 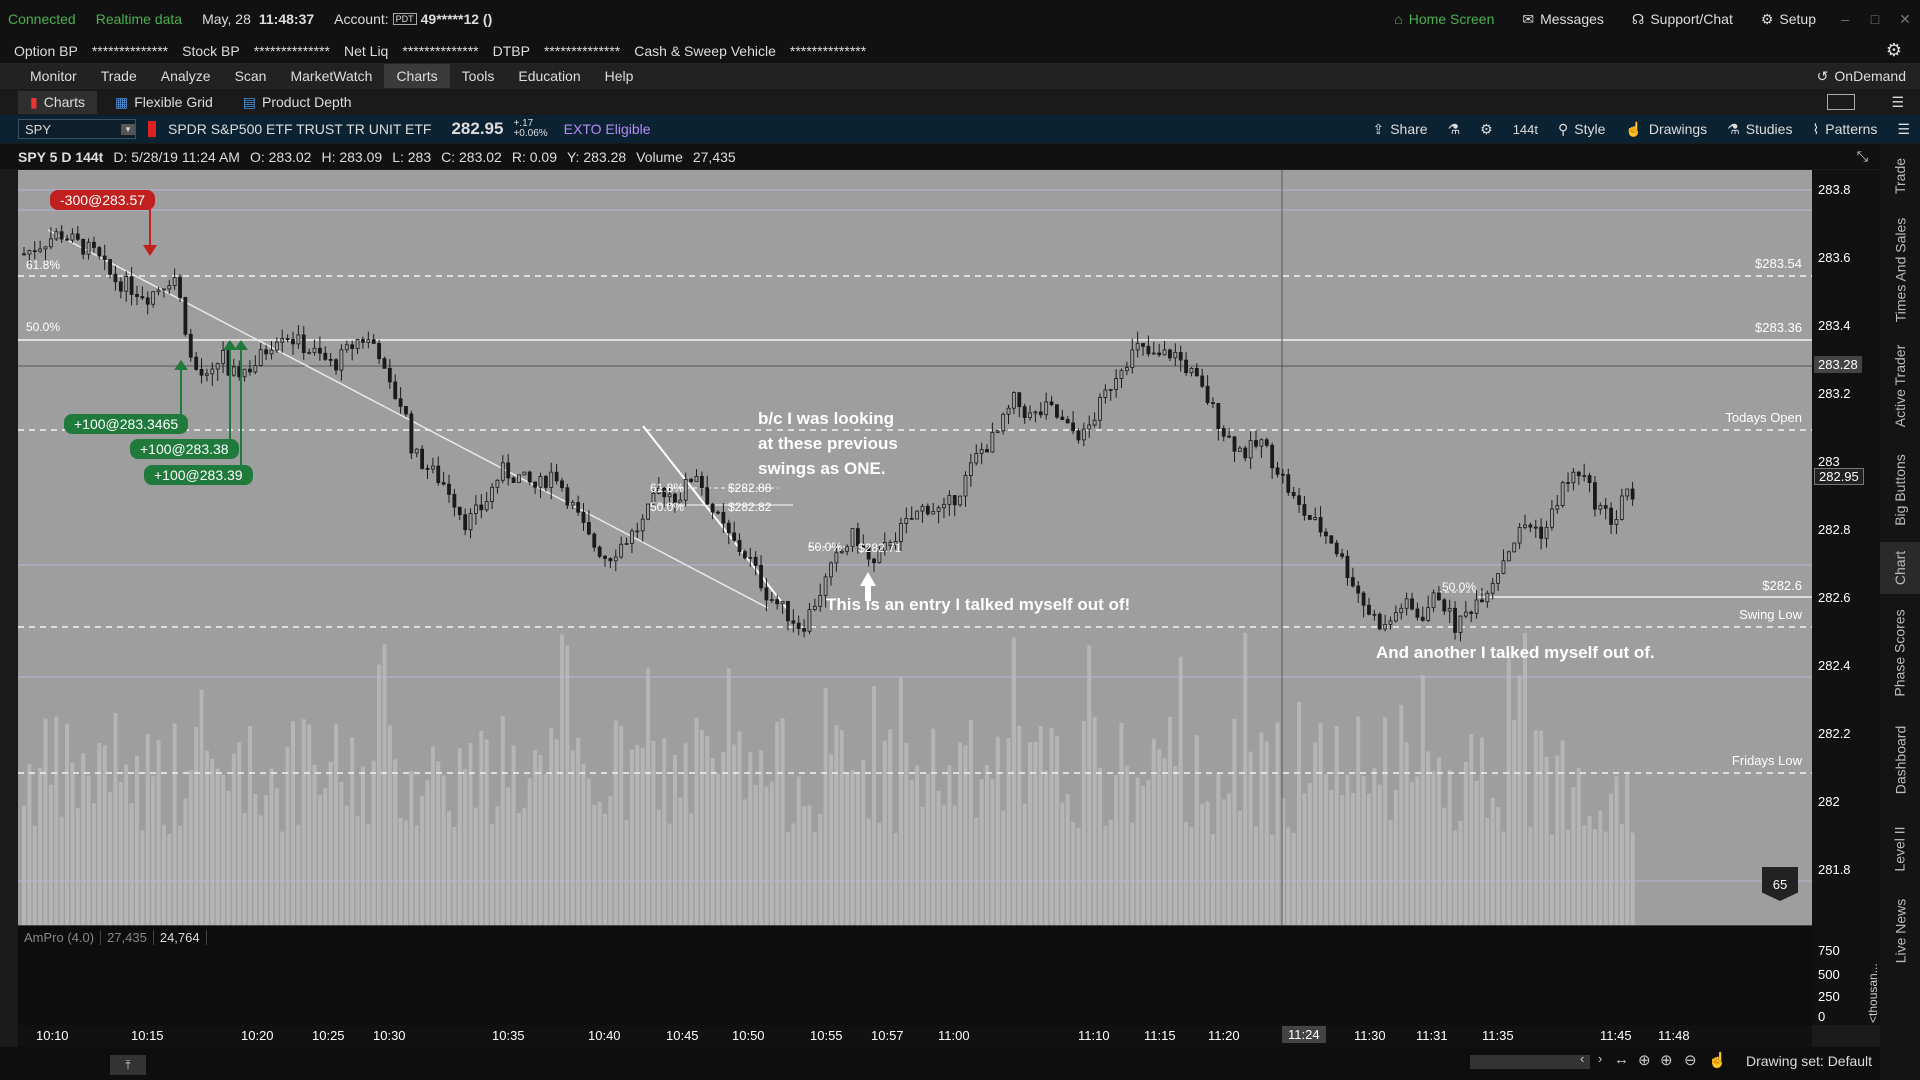 What do you see at coordinates (128, 1065) in the screenshot?
I see `expand-panel-button: ⤒` at bounding box center [128, 1065].